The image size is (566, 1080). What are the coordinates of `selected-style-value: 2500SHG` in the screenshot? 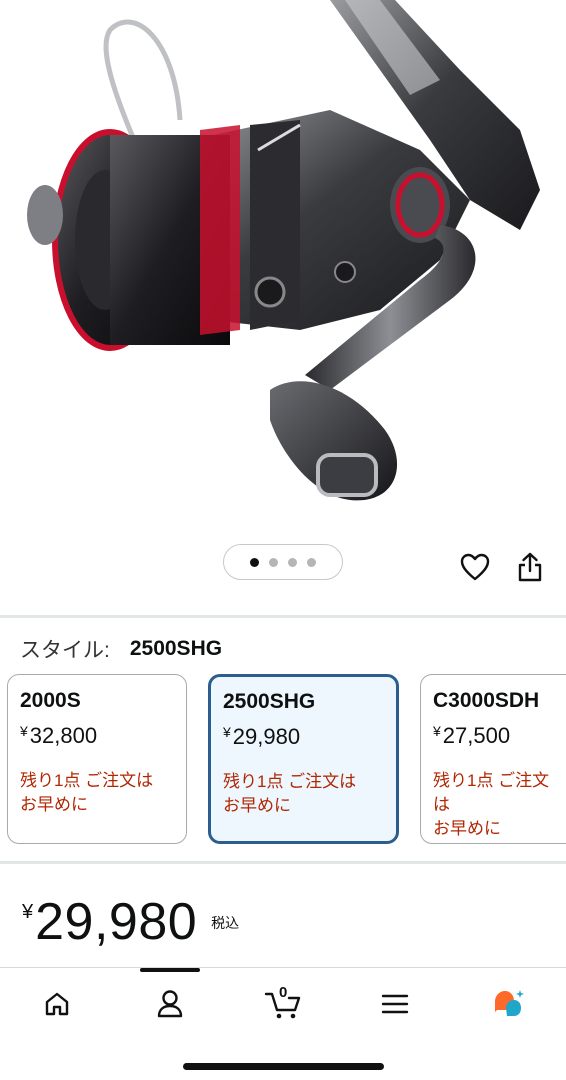 It's located at (176, 648).